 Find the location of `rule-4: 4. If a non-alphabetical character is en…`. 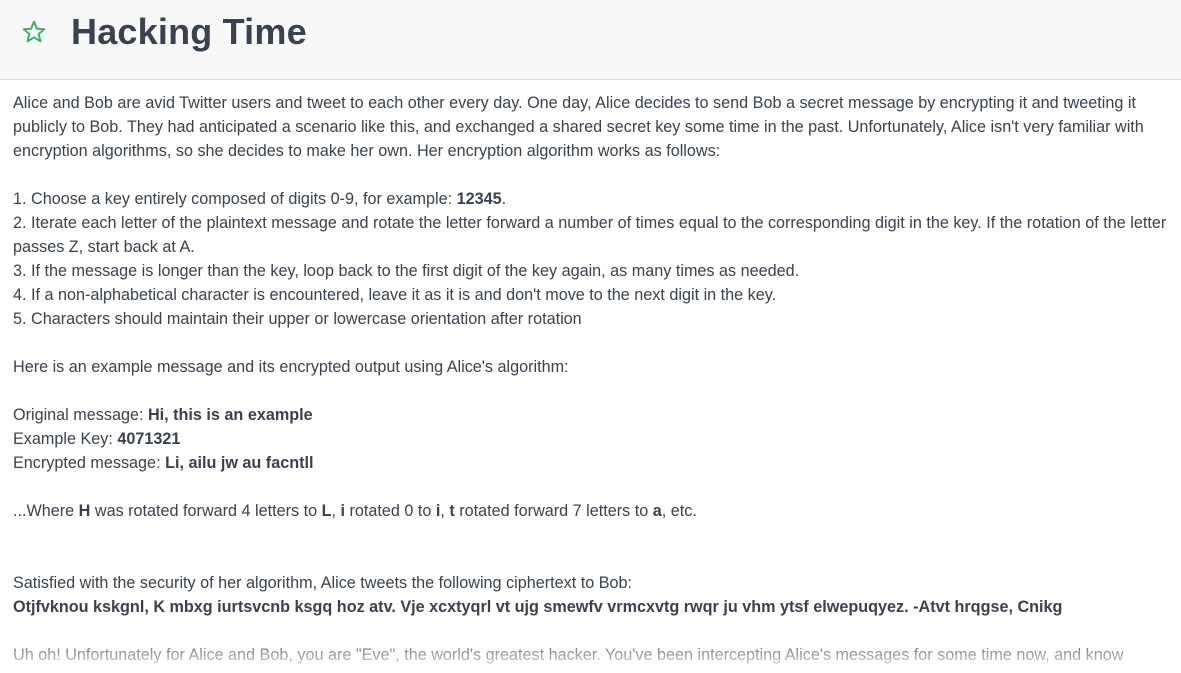

rule-4: 4. If a non-alphabetical character is en… is located at coordinates (395, 295).